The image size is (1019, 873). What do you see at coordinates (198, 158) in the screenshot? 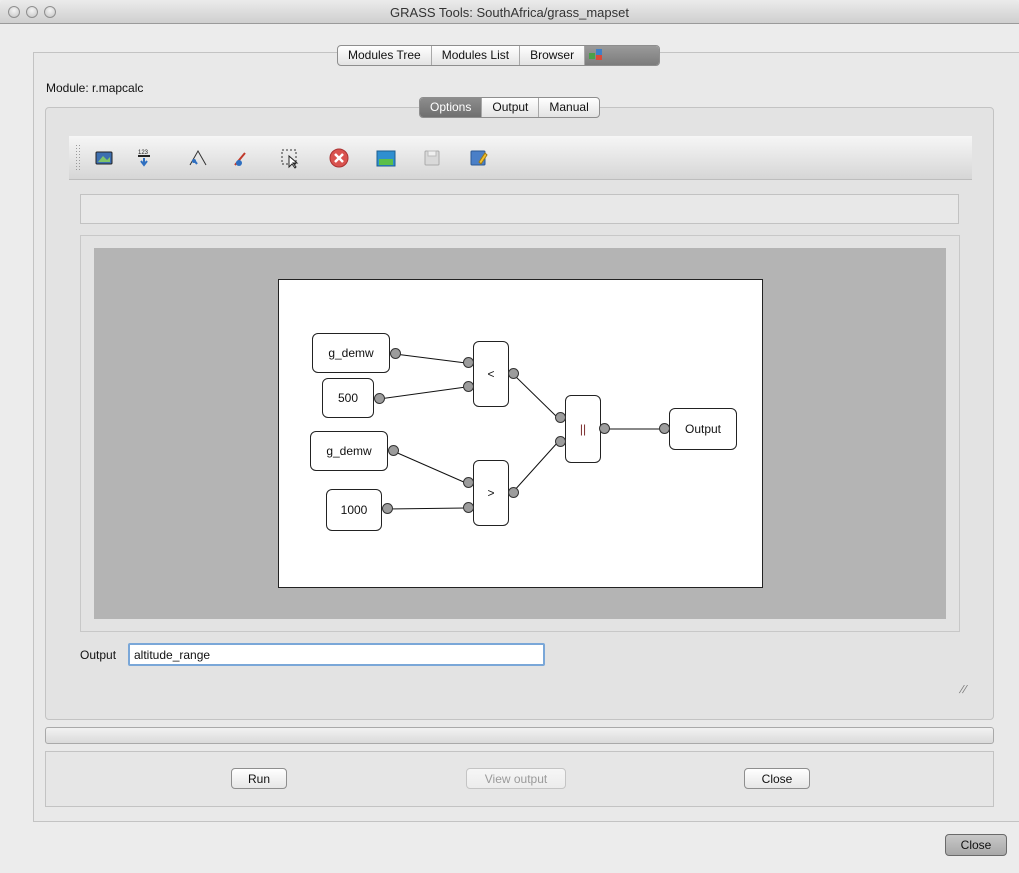
I see `add-operator-icon` at bounding box center [198, 158].